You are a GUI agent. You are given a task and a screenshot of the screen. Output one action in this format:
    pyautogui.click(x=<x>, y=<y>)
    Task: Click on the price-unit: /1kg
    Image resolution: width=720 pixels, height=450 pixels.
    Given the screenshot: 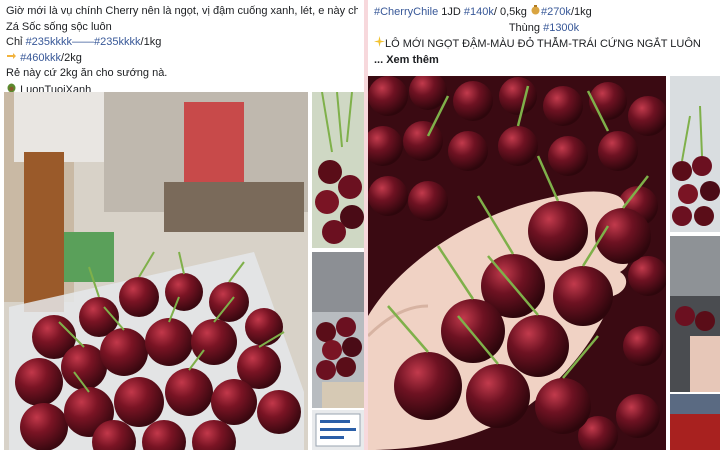 What is the action you would take?
    pyautogui.click(x=151, y=42)
    